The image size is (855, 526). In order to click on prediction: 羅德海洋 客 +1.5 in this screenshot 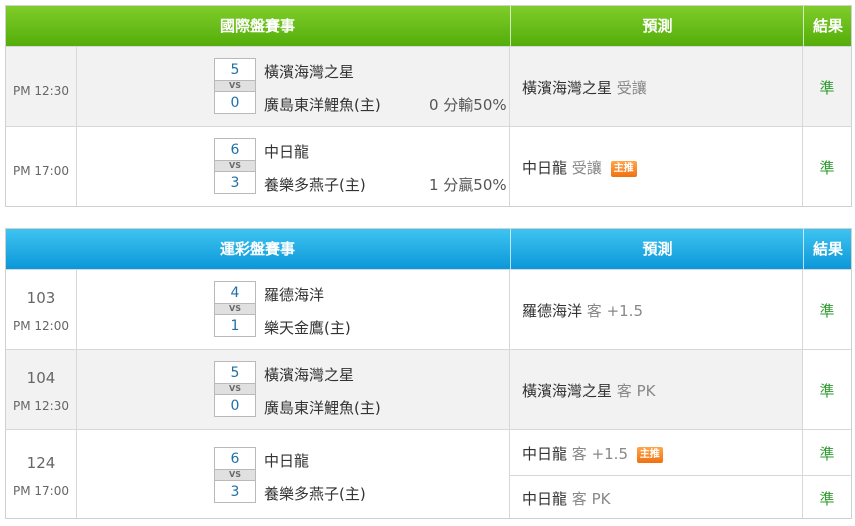, I will do `click(582, 310)`.